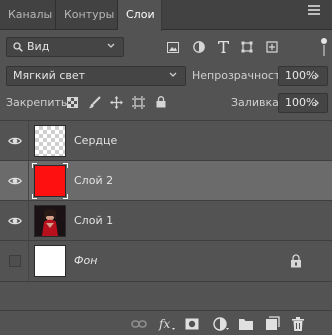 The width and height of the screenshot is (332, 335). I want to click on lock-artboard-icon, so click(138, 102).